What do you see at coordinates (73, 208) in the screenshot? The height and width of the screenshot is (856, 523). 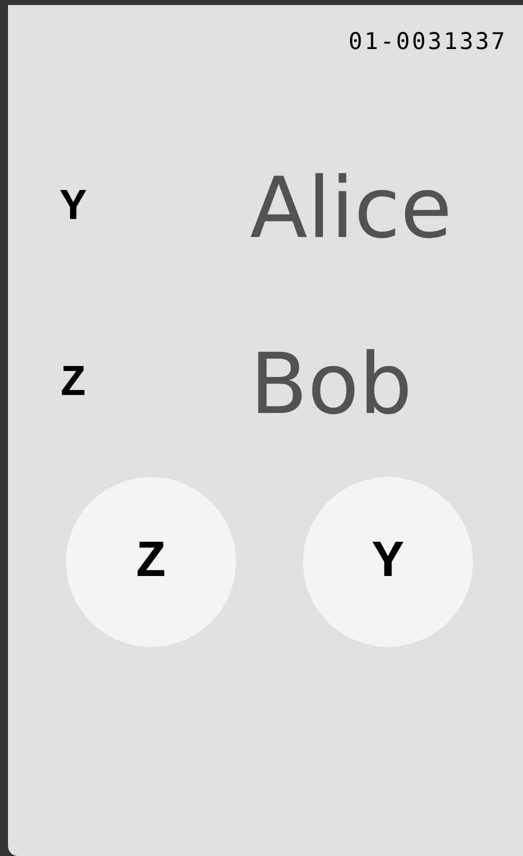 I see `key-letter: Y` at bounding box center [73, 208].